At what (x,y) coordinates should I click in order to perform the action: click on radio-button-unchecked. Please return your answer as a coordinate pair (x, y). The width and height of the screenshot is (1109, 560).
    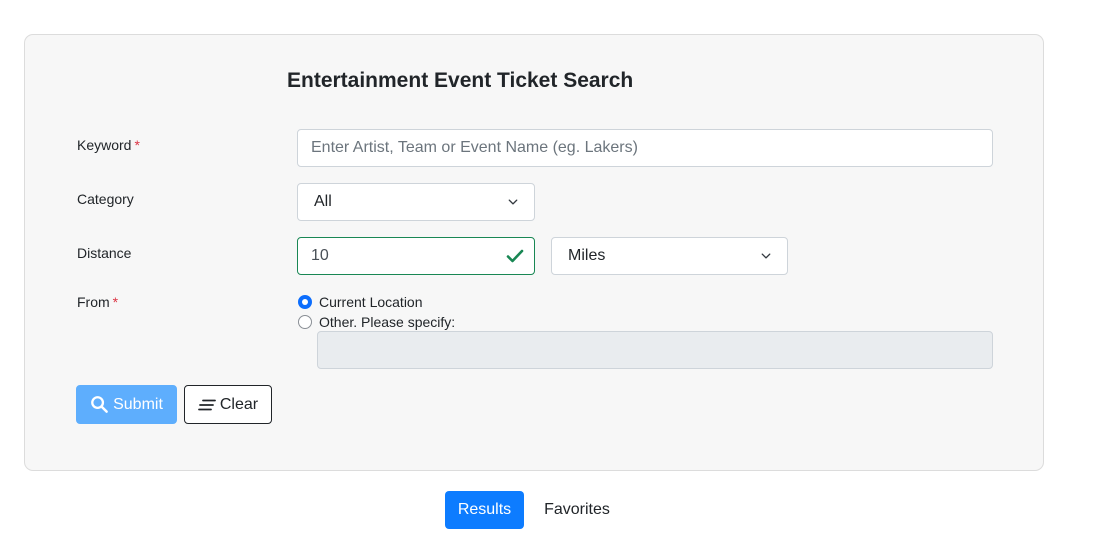
    Looking at the image, I should click on (305, 322).